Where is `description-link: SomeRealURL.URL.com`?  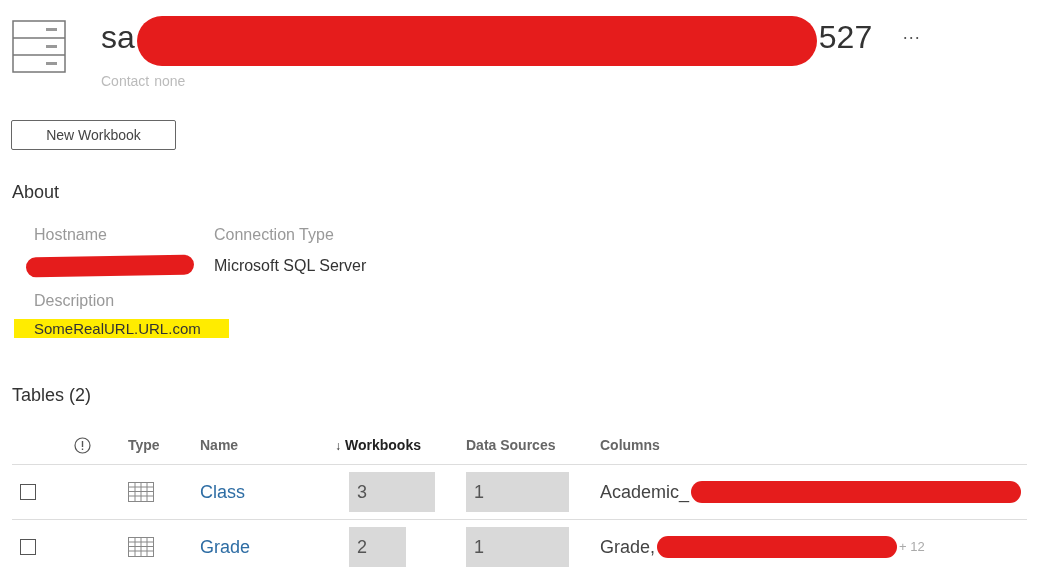 description-link: SomeRealURL.URL.com is located at coordinates (121, 328).